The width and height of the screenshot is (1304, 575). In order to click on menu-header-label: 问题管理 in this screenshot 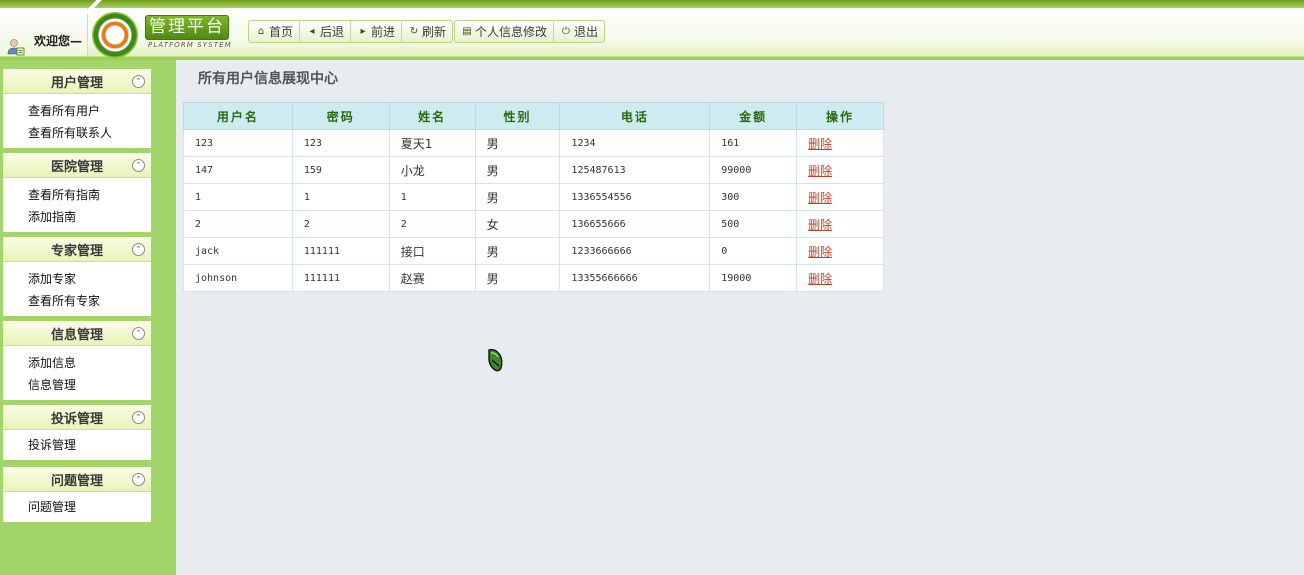, I will do `click(76, 481)`.